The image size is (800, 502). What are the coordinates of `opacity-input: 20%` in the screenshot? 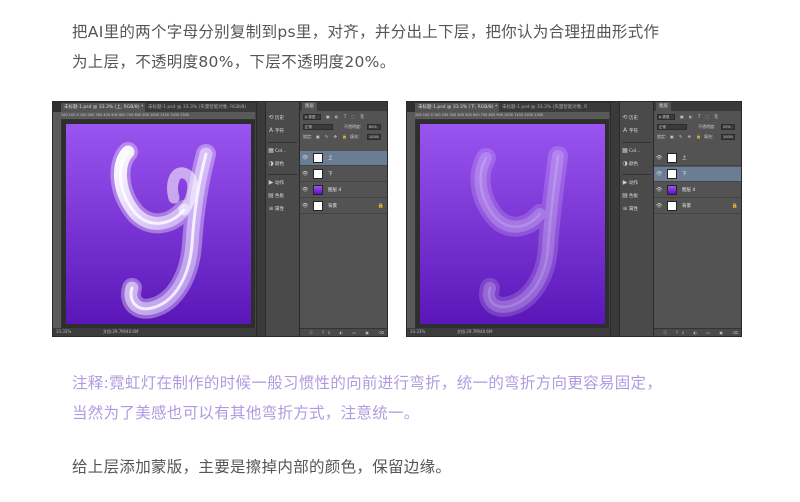 It's located at (728, 127).